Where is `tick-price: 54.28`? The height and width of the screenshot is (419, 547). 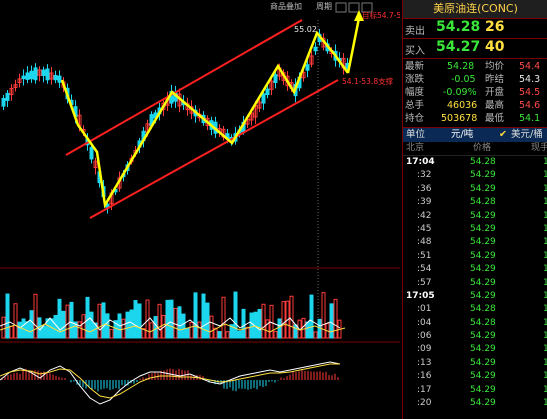 tick-price: 54.28 is located at coordinates (483, 309).